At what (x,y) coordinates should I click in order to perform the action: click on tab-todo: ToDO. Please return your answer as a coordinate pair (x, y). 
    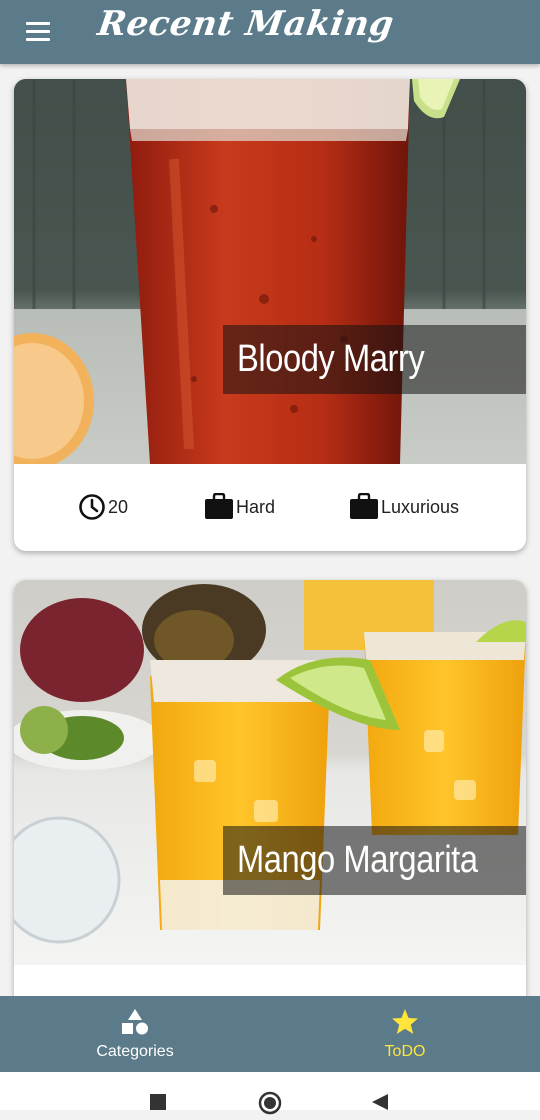
    Looking at the image, I should click on (405, 1034).